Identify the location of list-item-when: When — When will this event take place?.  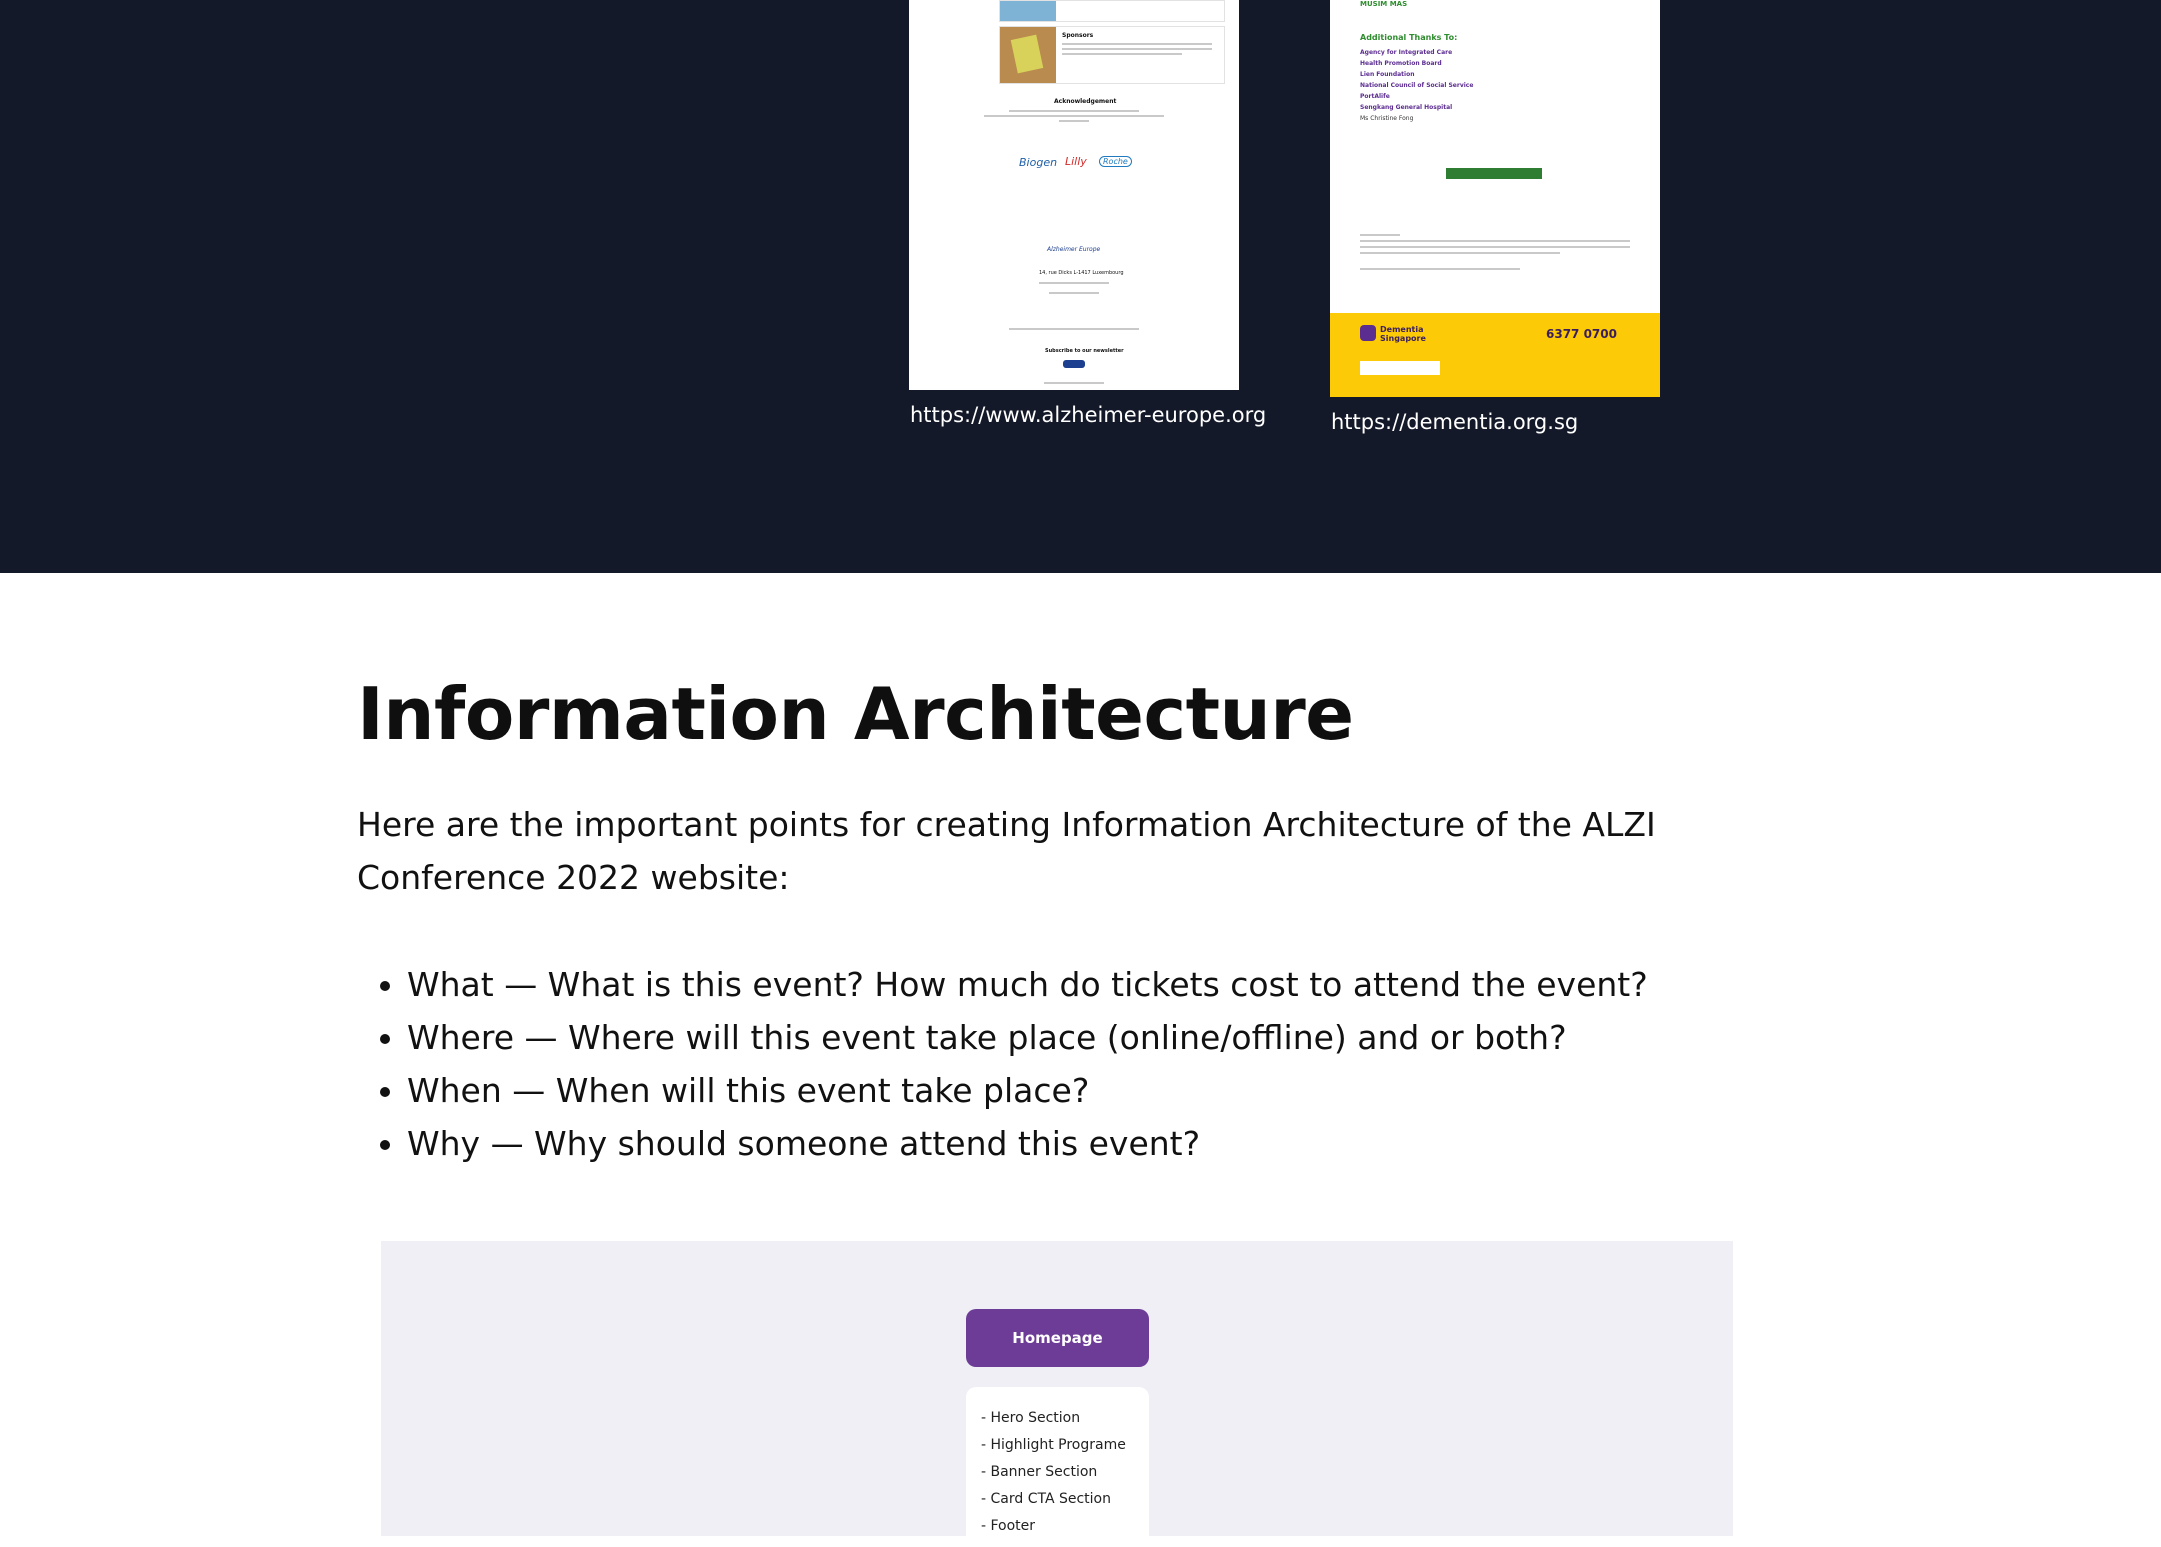
(1027, 1090).